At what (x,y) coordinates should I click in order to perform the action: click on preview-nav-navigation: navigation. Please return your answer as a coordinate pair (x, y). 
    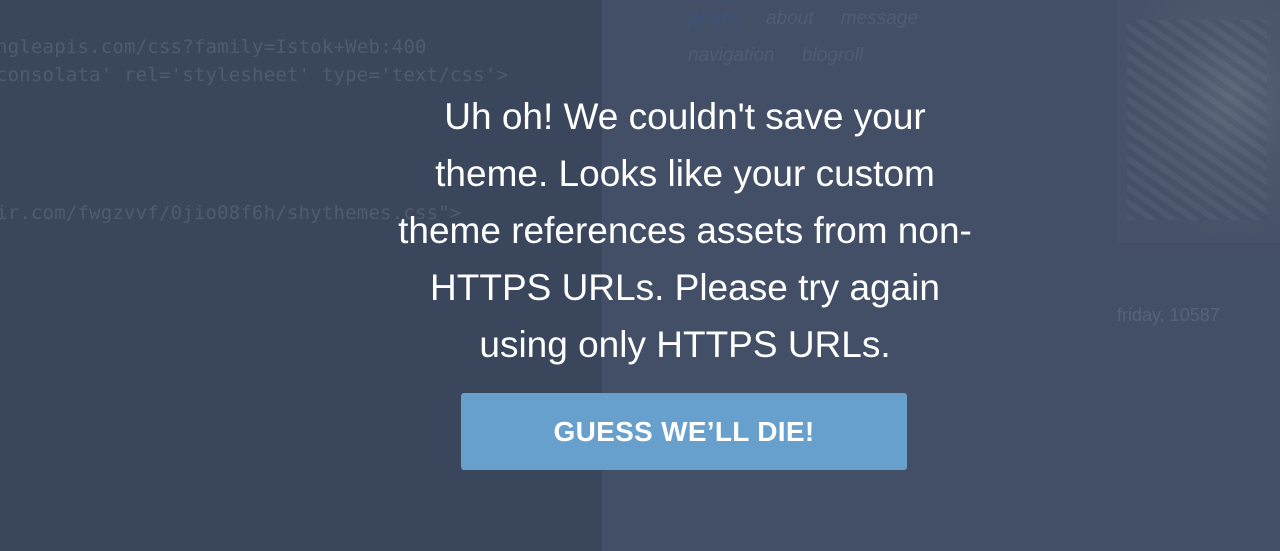
    Looking at the image, I should click on (731, 55).